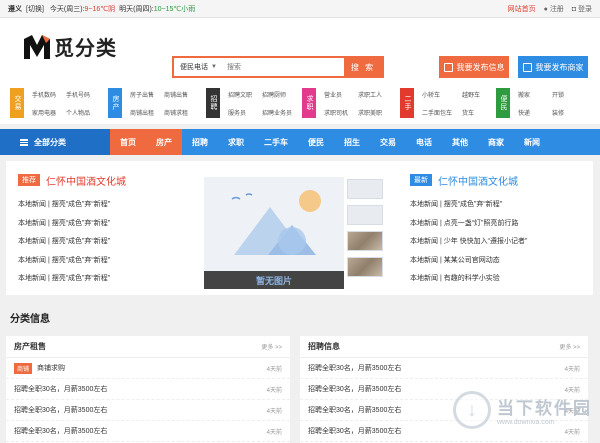 The image size is (600, 443). What do you see at coordinates (524, 113) in the screenshot?
I see `category-item: 快递` at bounding box center [524, 113].